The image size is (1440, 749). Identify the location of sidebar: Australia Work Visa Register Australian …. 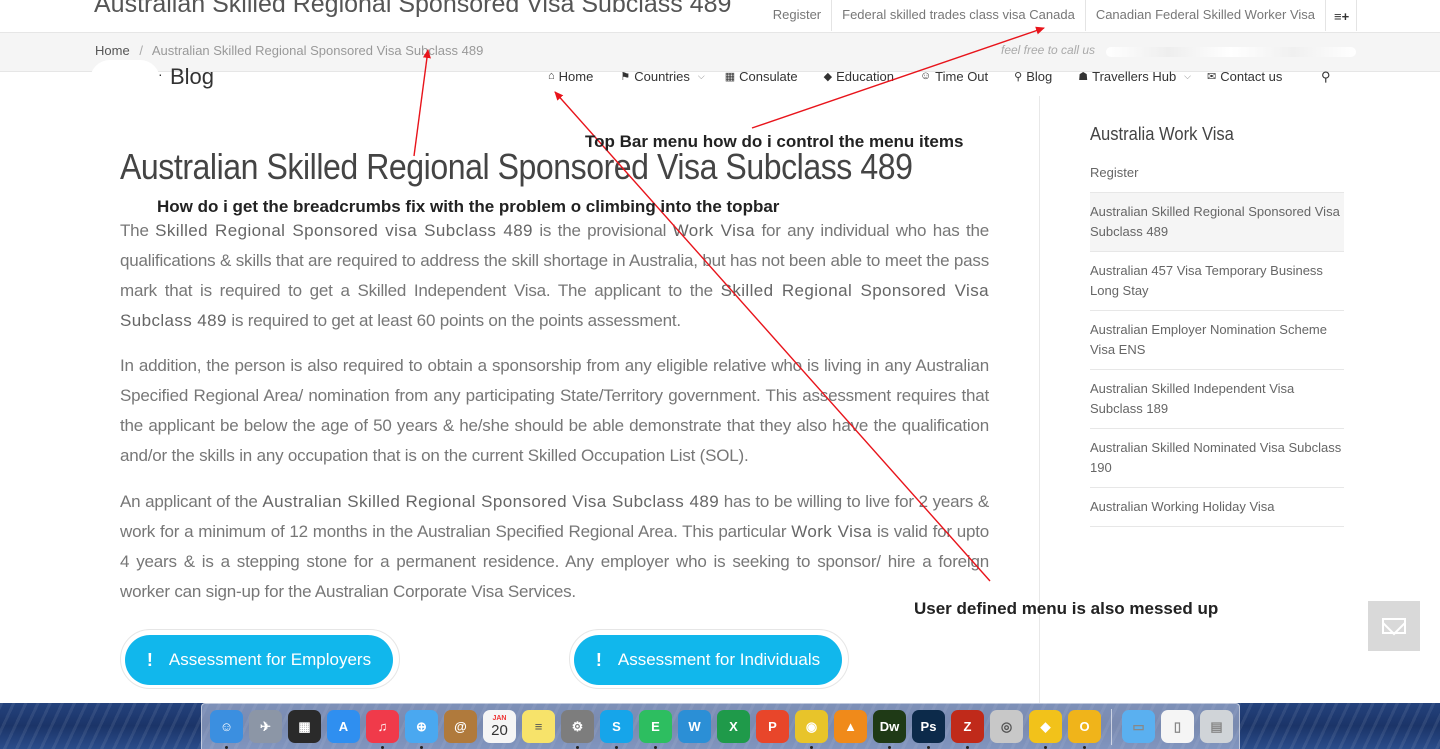
(1217, 325).